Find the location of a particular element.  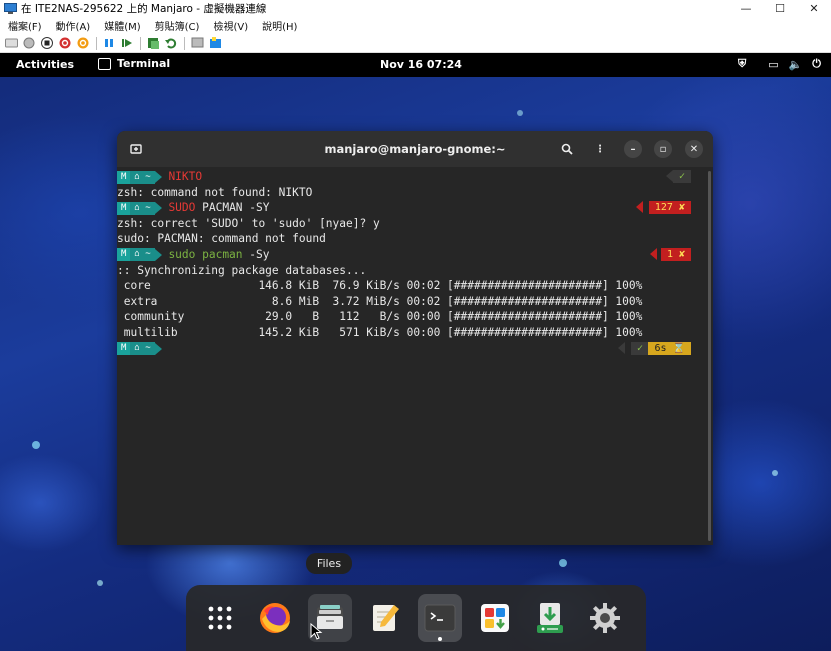

menu-media: 媒體(M) is located at coordinates (122, 25).